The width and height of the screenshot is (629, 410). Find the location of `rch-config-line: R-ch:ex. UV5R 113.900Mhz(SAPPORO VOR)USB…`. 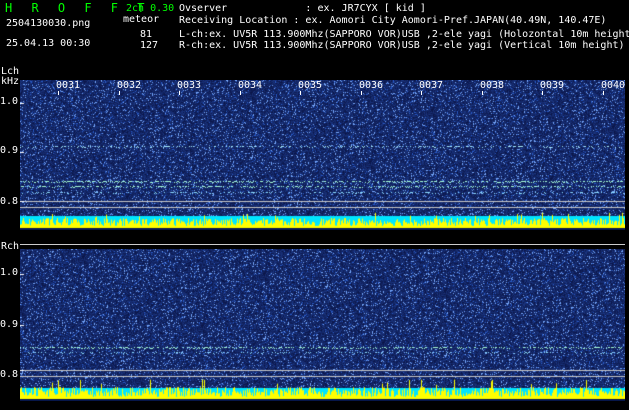

rch-config-line: R-ch:ex. UV5R 113.900Mhz(SAPPORO VOR)USB… is located at coordinates (402, 45).